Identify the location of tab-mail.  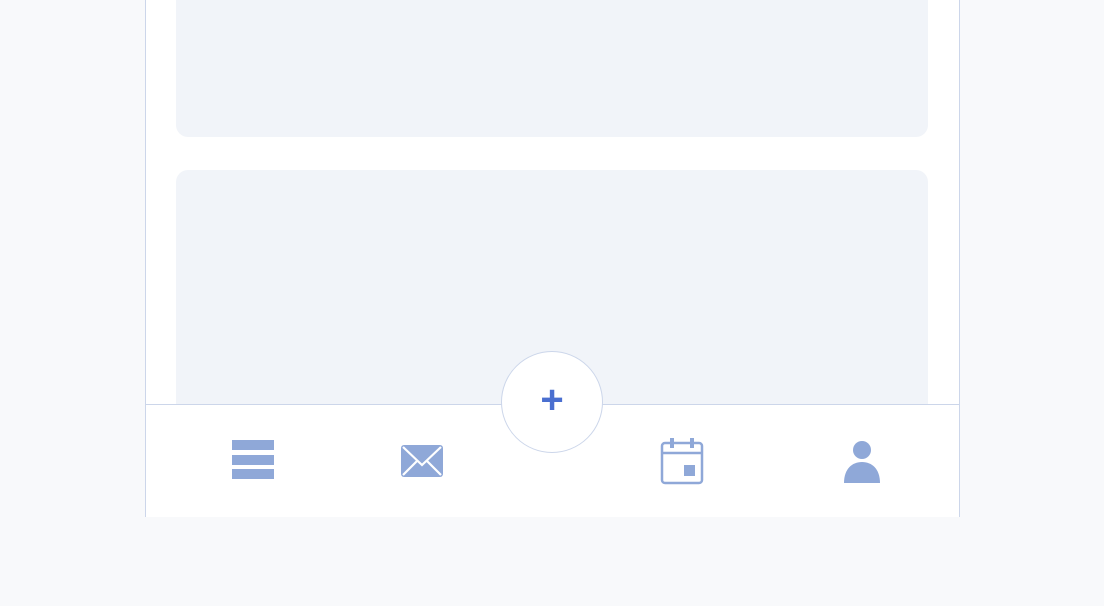
(422, 461).